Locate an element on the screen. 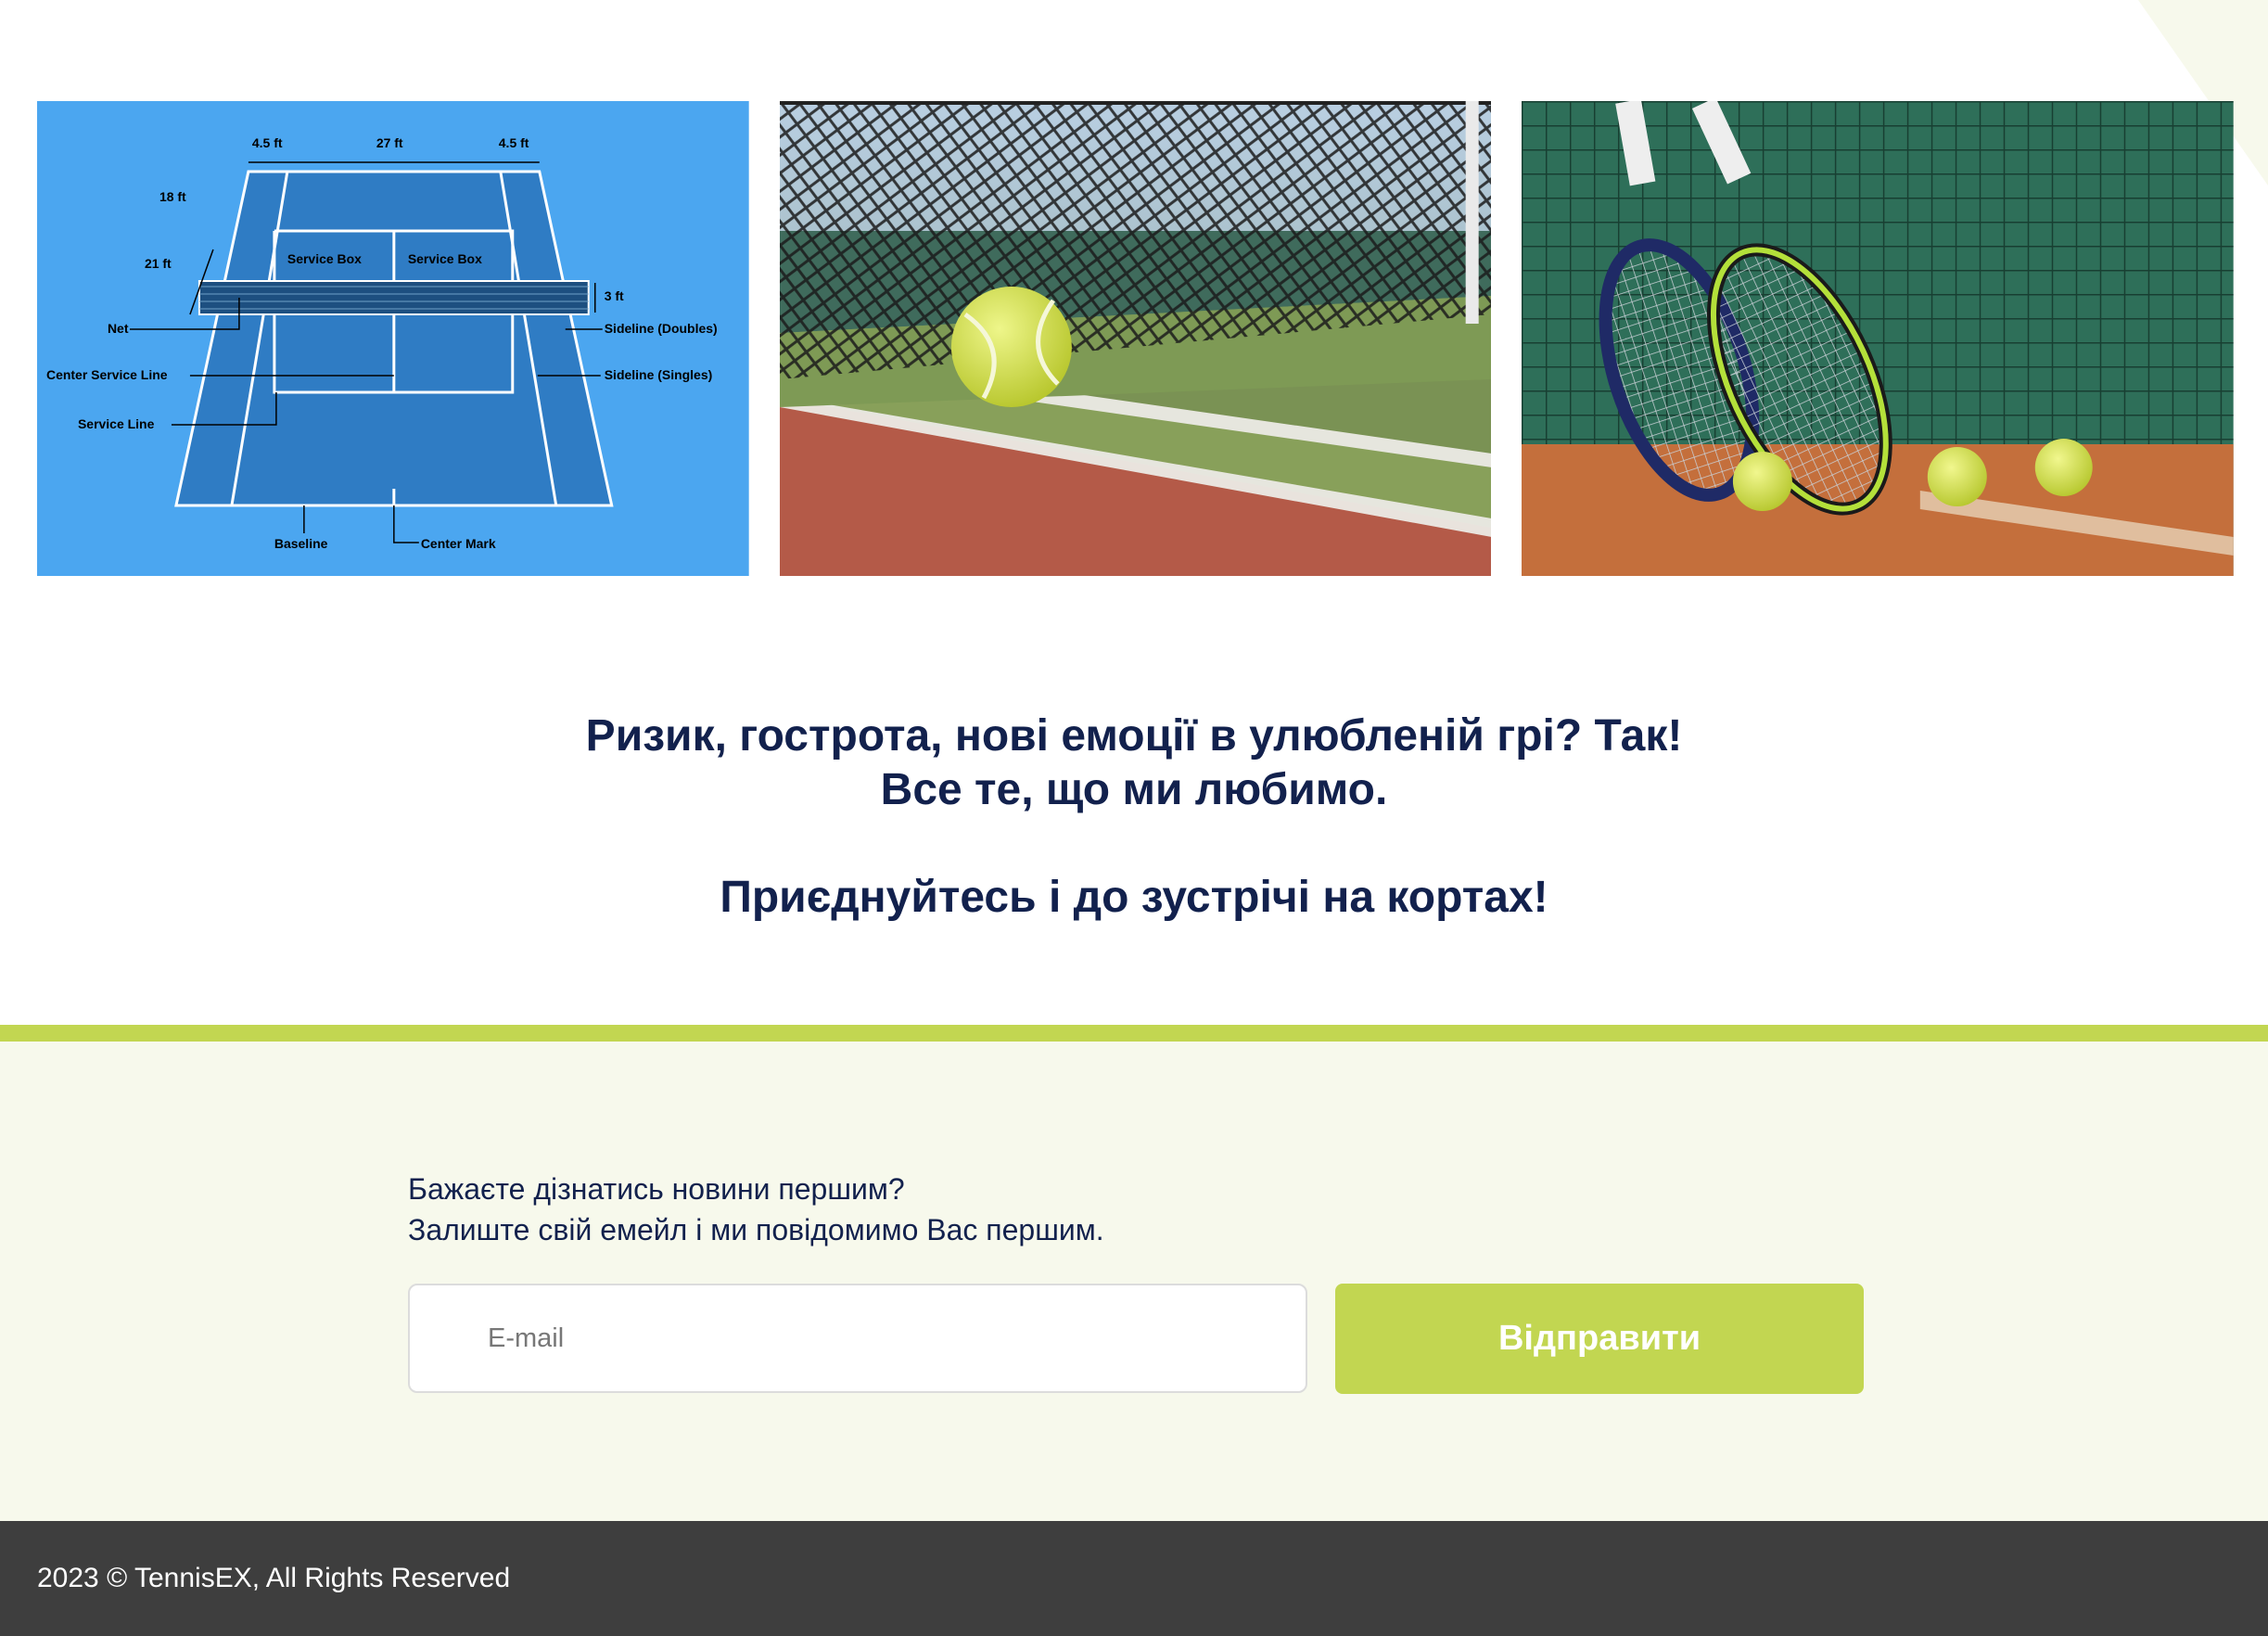 This screenshot has height=1636, width=2268. dim-right-label: 4.5 ft is located at coordinates (514, 142).